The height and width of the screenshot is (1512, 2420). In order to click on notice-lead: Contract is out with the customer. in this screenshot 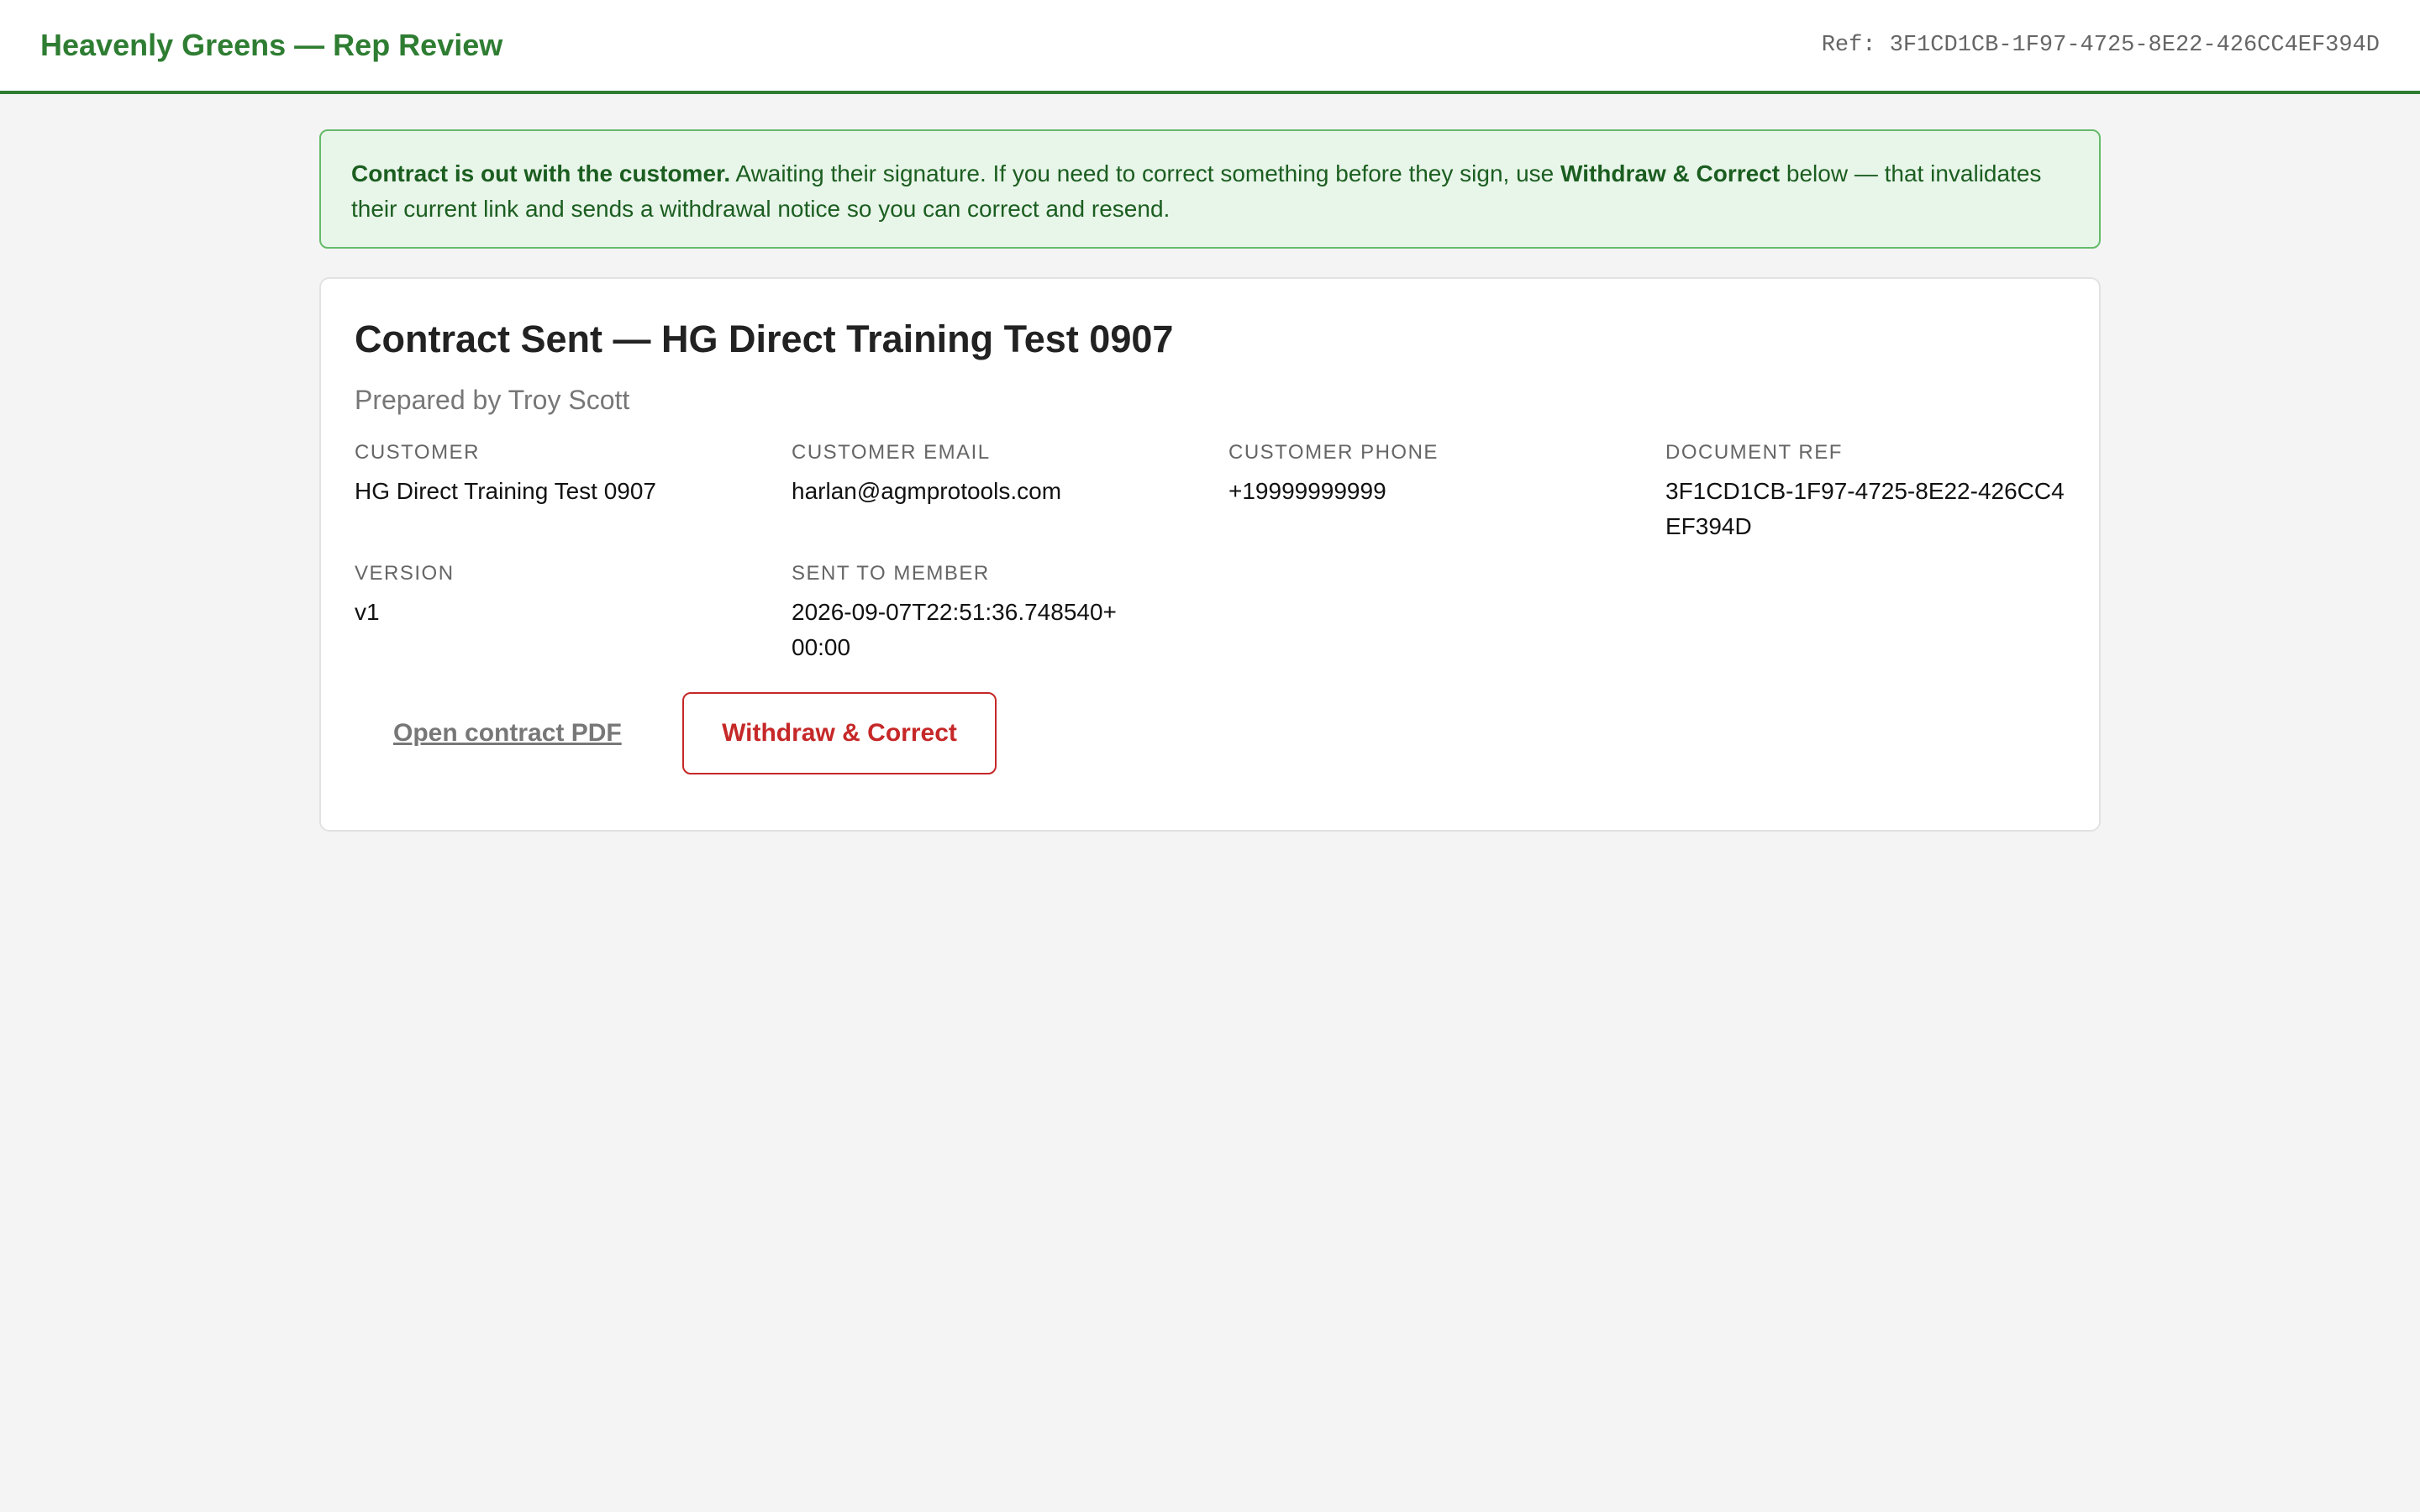, I will do `click(541, 173)`.